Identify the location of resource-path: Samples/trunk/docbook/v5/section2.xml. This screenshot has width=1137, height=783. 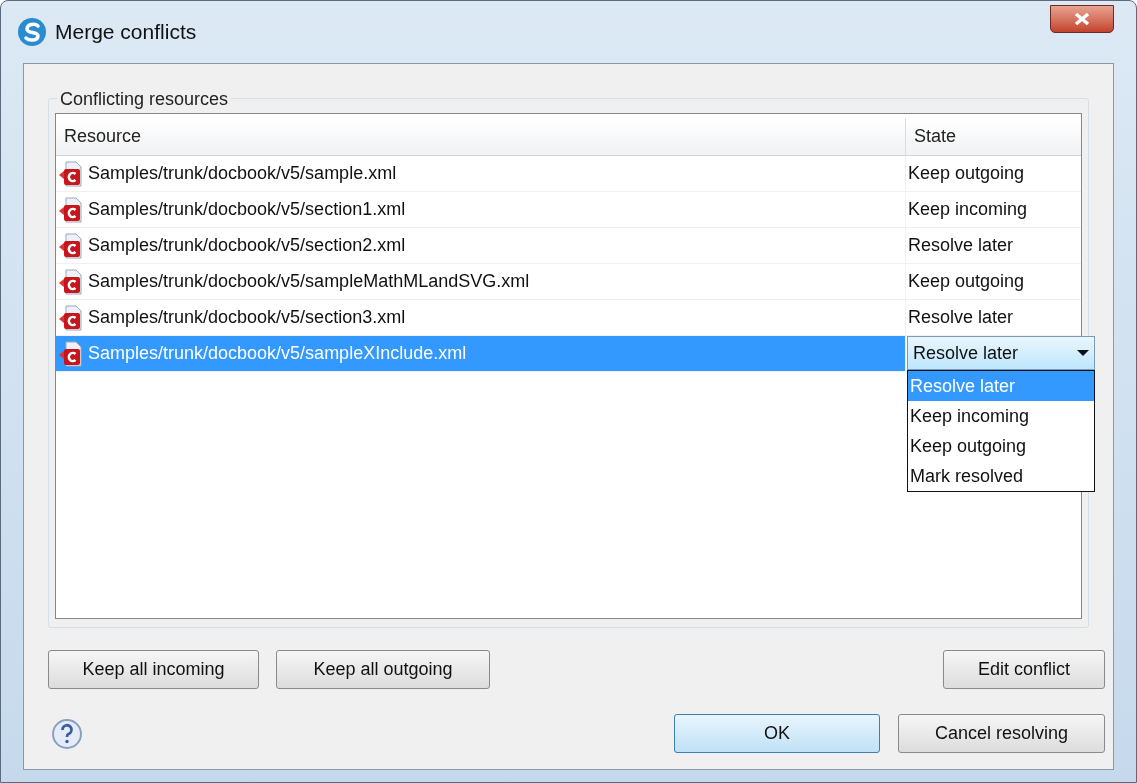
(247, 245).